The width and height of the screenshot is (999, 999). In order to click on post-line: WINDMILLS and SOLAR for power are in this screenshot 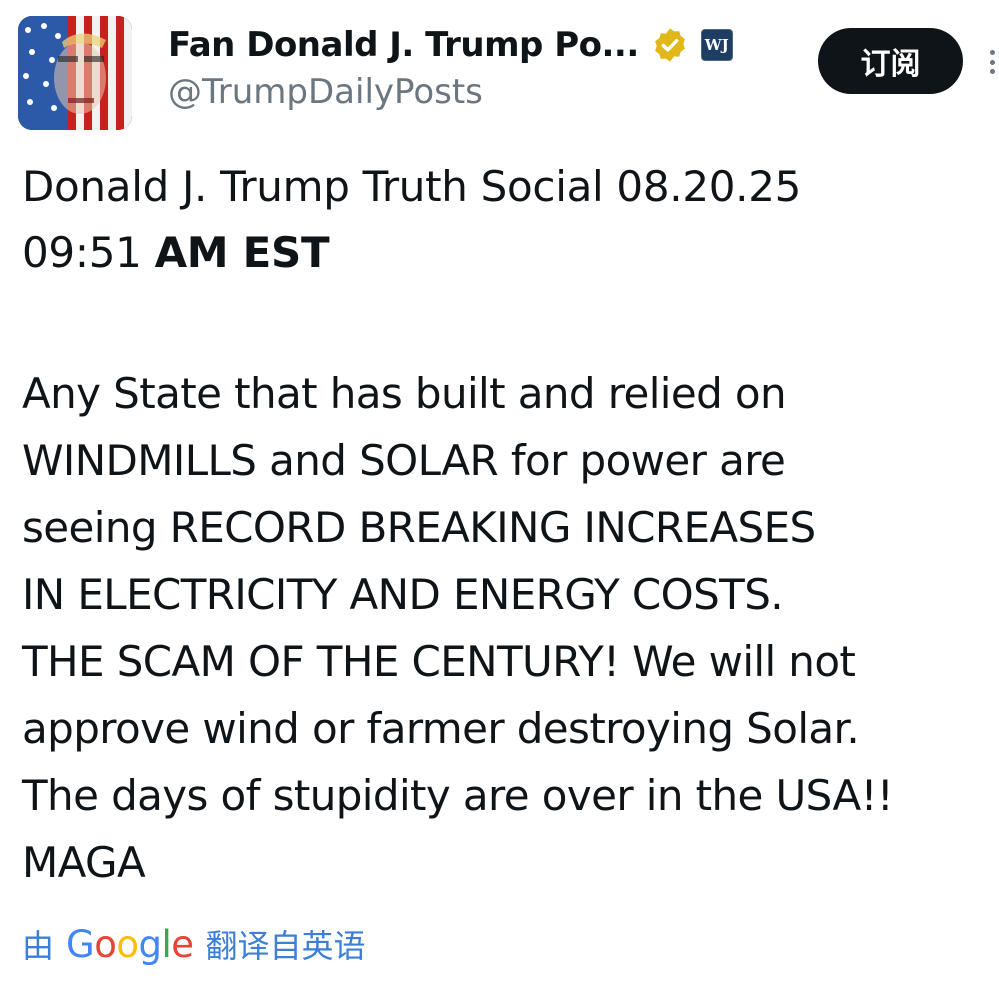, I will do `click(404, 460)`.